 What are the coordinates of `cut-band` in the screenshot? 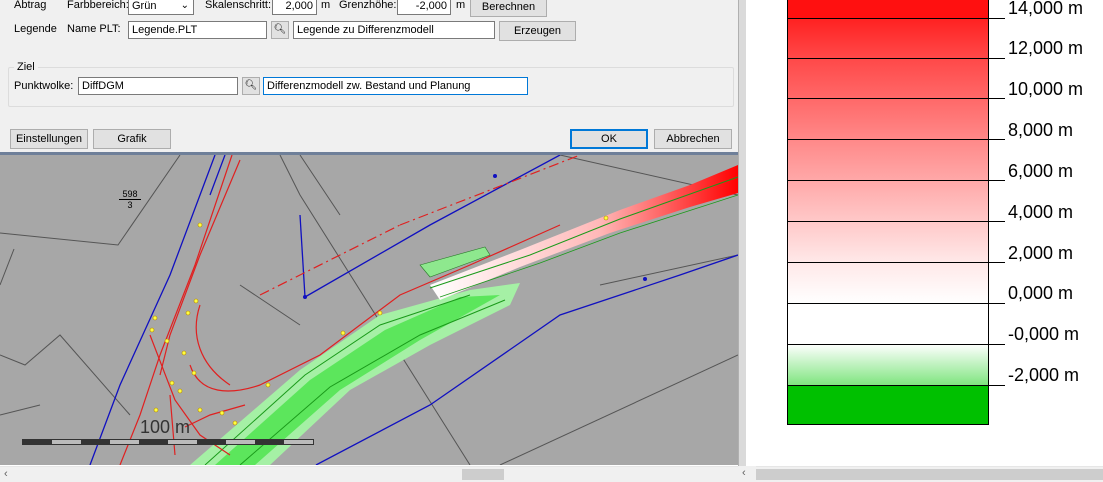 It's located at (583, 232).